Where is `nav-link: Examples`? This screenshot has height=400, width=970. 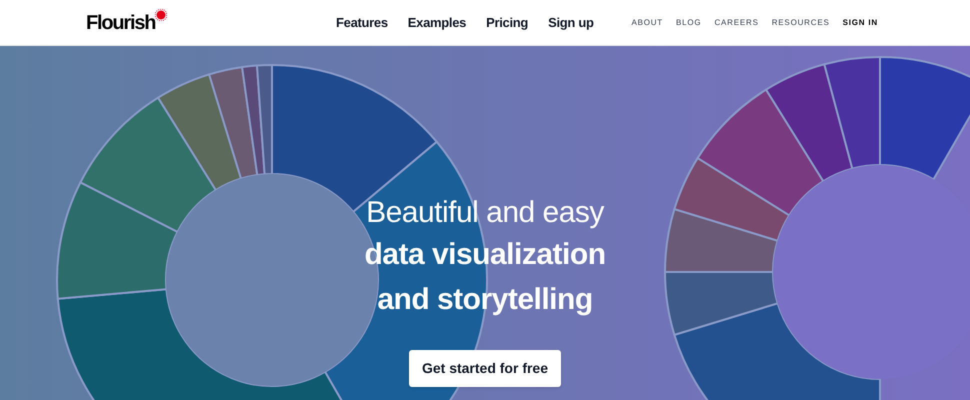 nav-link: Examples is located at coordinates (437, 22).